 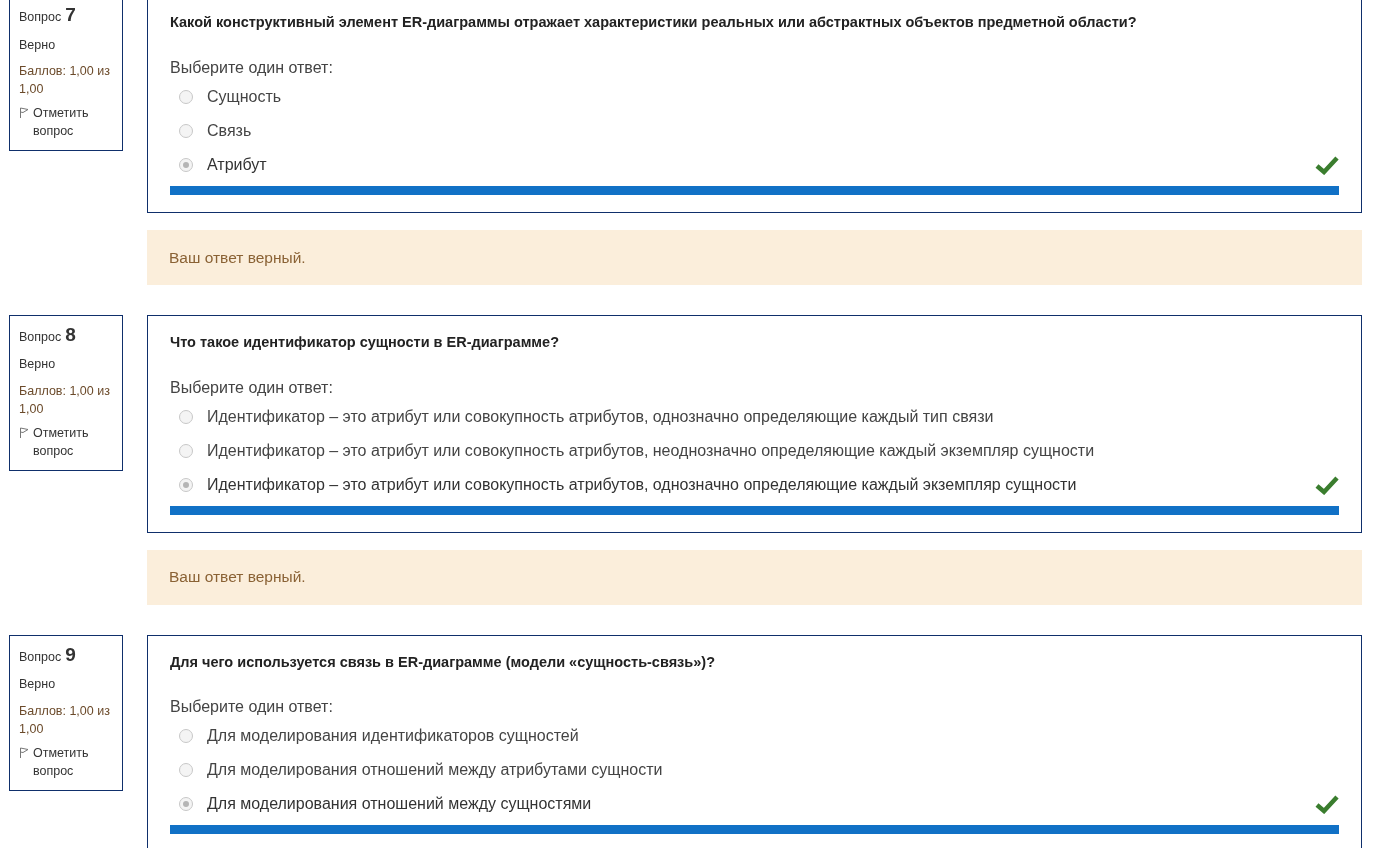 What do you see at coordinates (70, 654) in the screenshot?
I see `question-number: 9` at bounding box center [70, 654].